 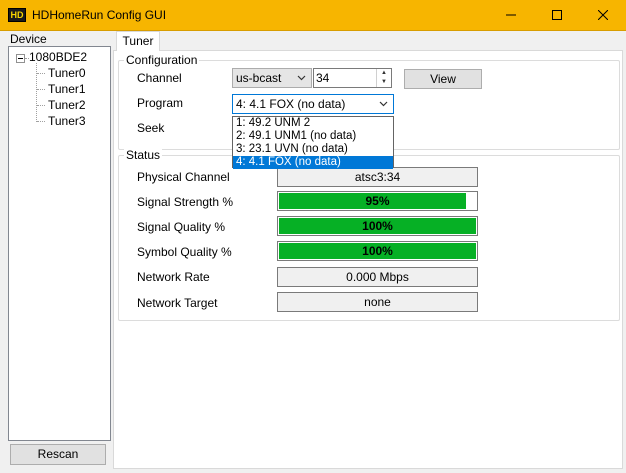 I want to click on physical-channel-value: atsc3:34, so click(x=377, y=177).